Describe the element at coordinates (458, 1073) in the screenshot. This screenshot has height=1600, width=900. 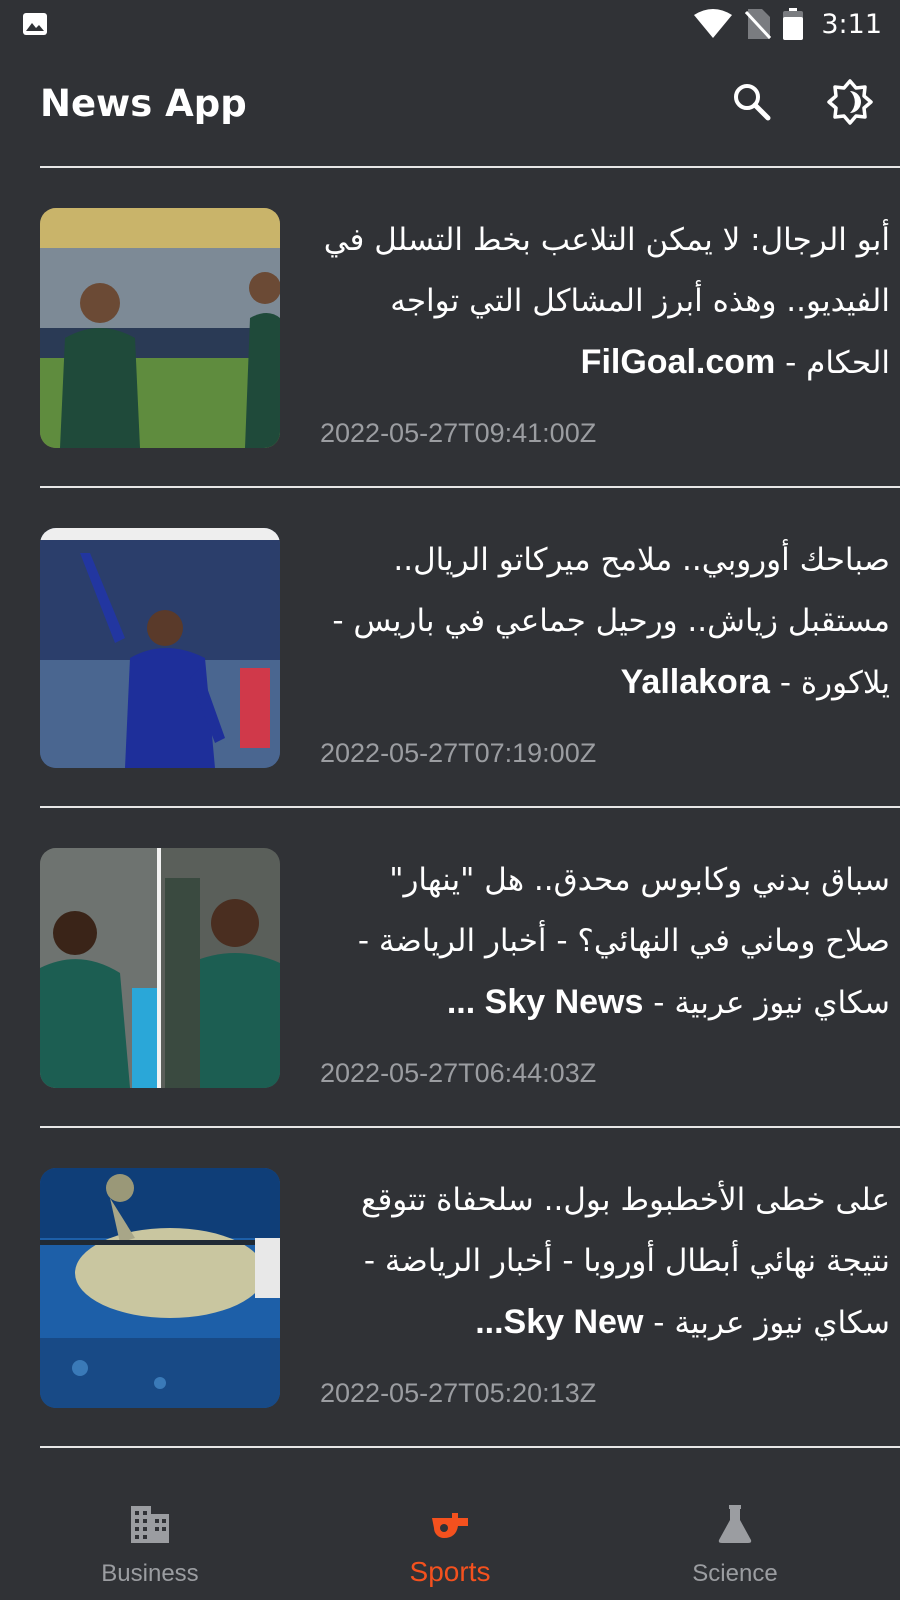
I see `news-date: 2022-05-27T06:44:03Z` at that location.